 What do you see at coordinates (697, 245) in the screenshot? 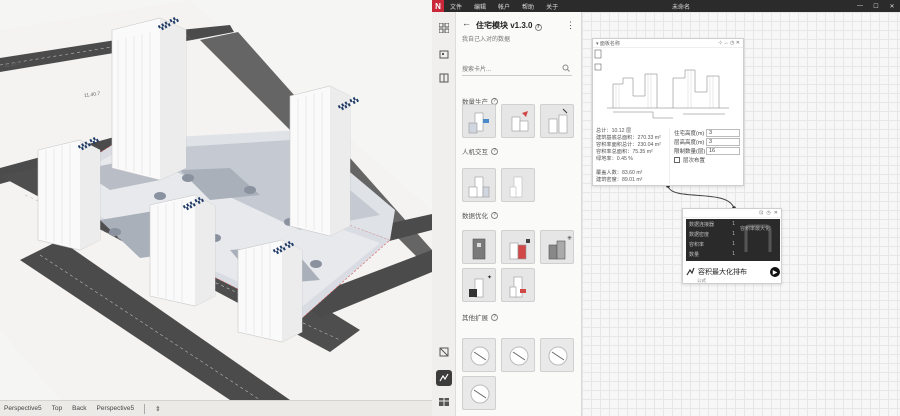
I see `param-label: 容积率` at bounding box center [697, 245].